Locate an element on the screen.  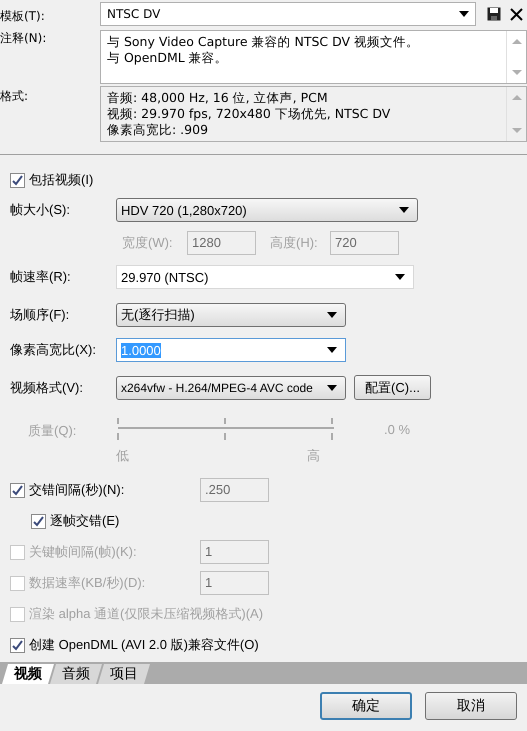
quality-label: 质量(Q): is located at coordinates (52, 431).